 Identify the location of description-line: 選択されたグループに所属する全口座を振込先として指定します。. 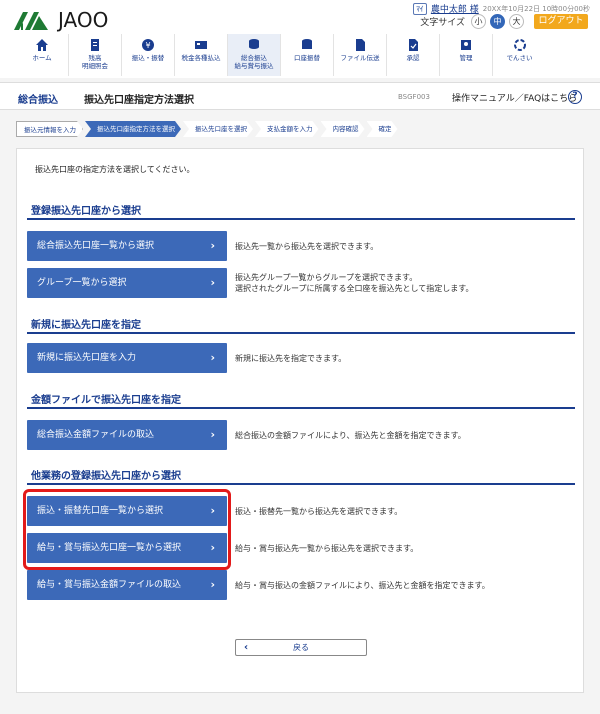
(354, 288).